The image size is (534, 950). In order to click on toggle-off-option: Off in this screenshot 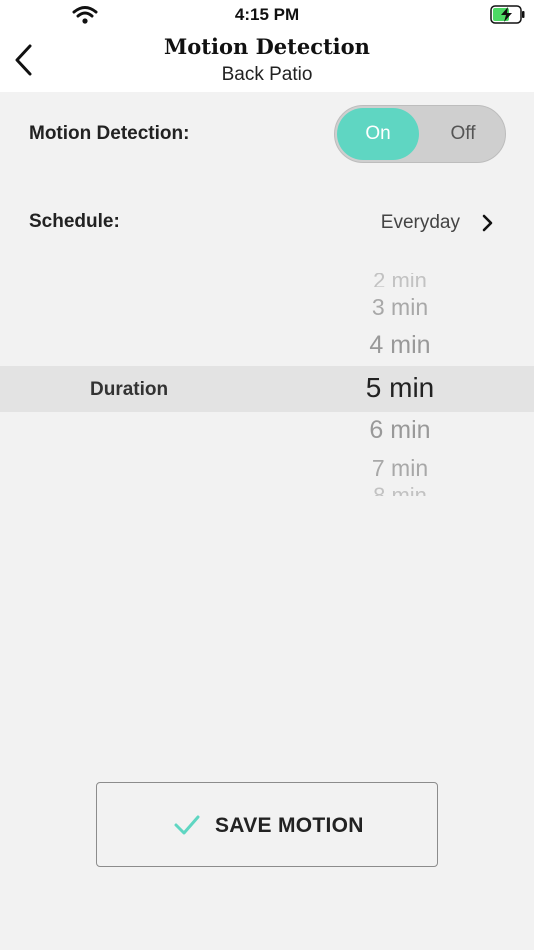, I will do `click(463, 134)`.